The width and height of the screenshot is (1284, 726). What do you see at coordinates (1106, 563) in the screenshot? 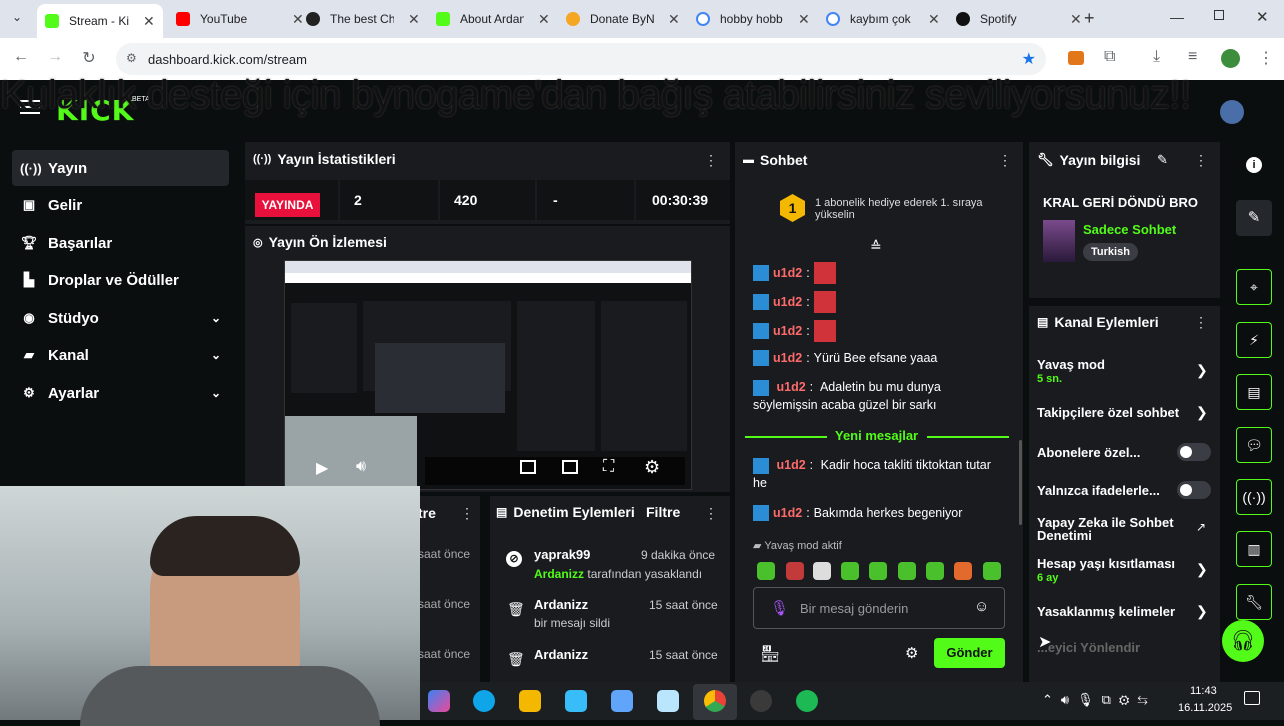
I see `account-age-setting: Hesap yaşı kısıtlaması` at bounding box center [1106, 563].